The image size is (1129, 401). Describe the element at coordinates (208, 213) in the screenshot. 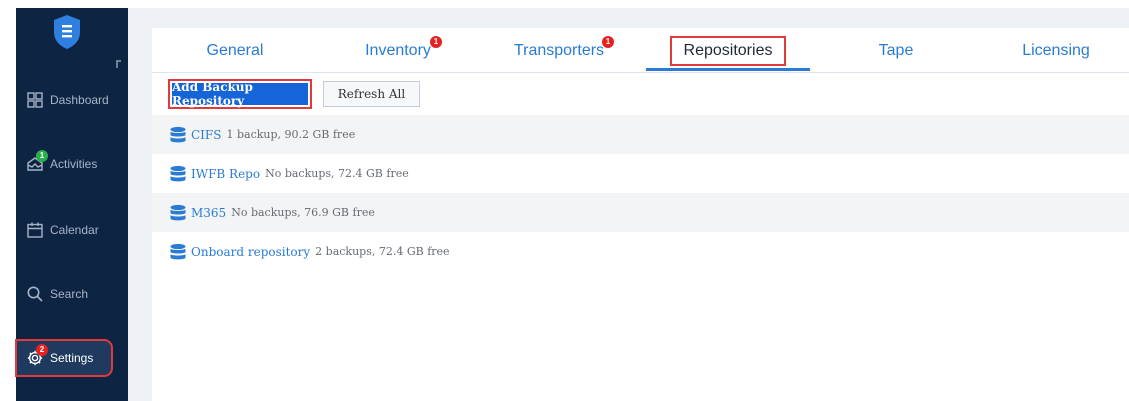

I see `repository-name: M365` at that location.